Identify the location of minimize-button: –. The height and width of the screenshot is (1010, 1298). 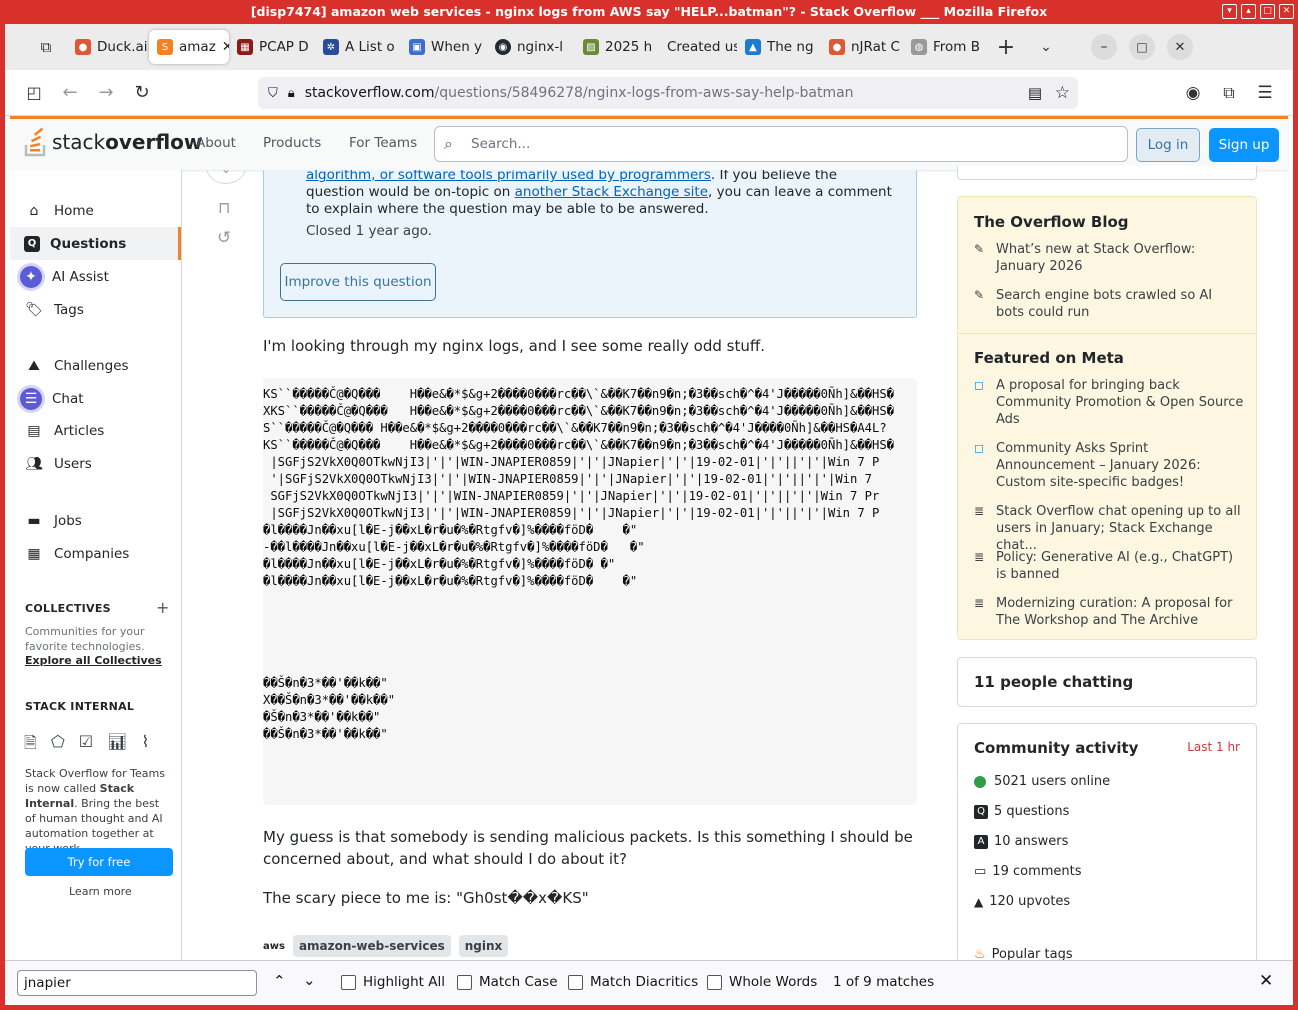
(1104, 47).